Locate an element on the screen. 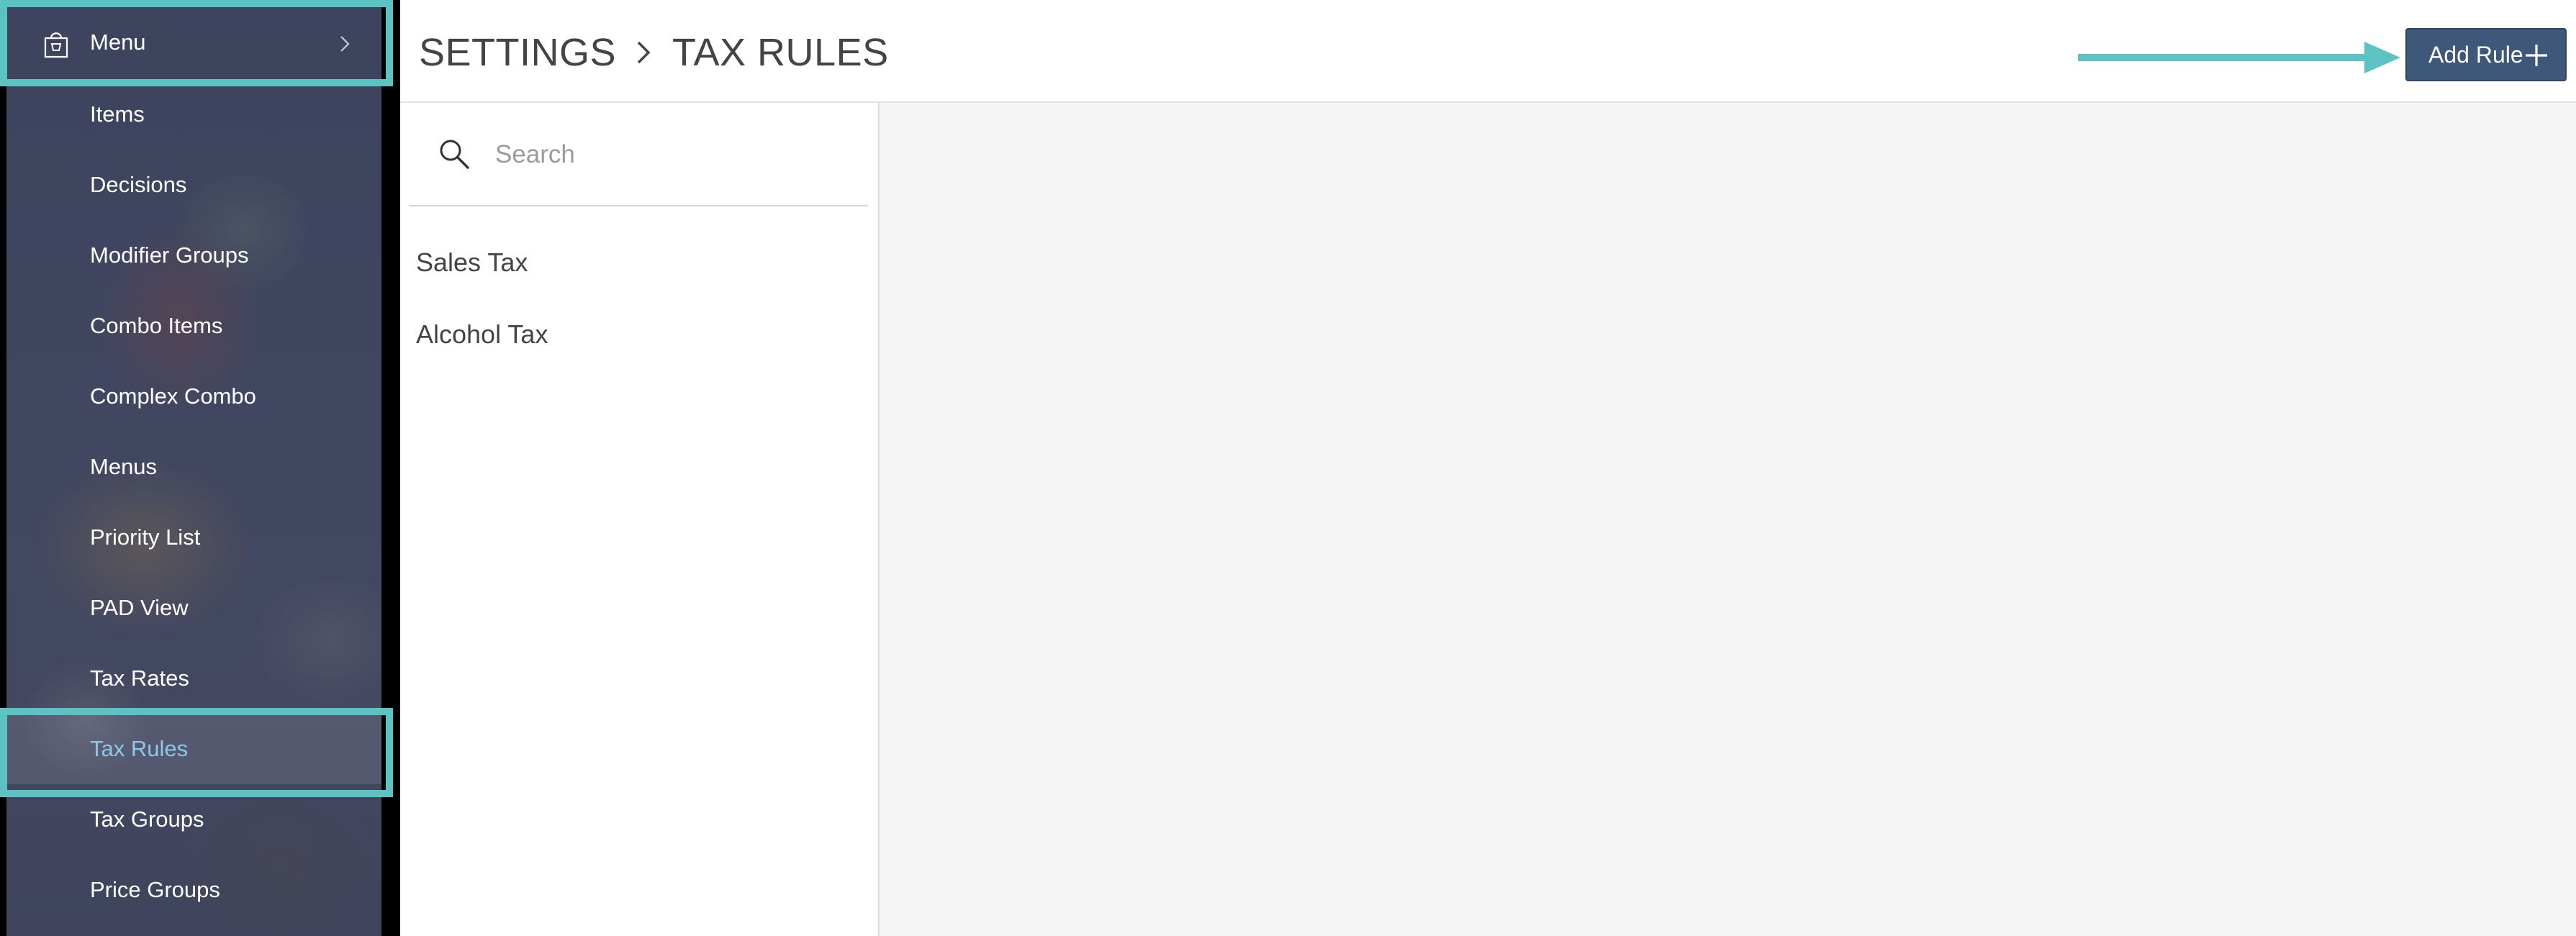 This screenshot has height=936, width=2576. search-icon is located at coordinates (454, 154).